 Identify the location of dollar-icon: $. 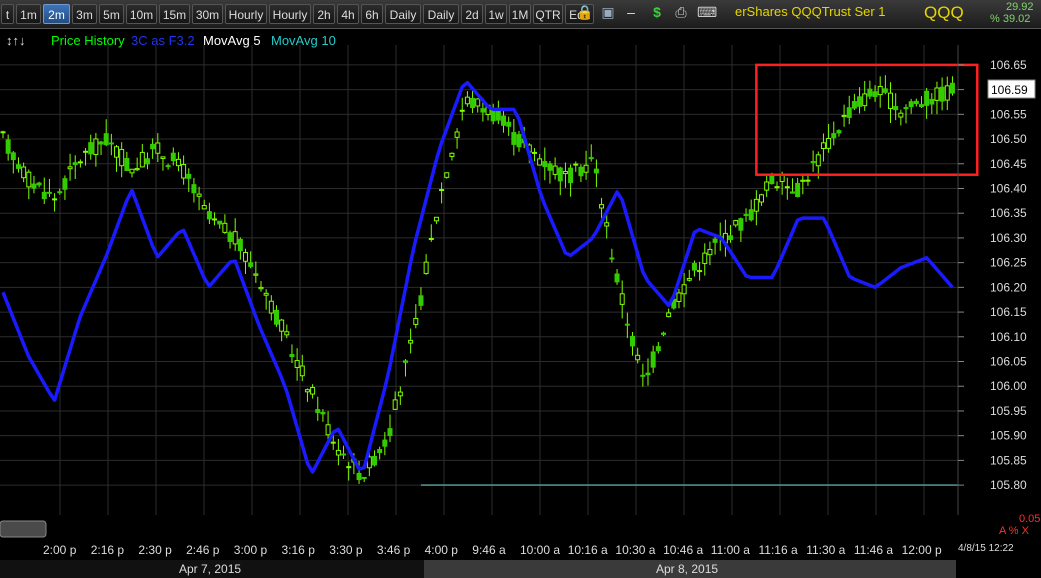
(657, 12).